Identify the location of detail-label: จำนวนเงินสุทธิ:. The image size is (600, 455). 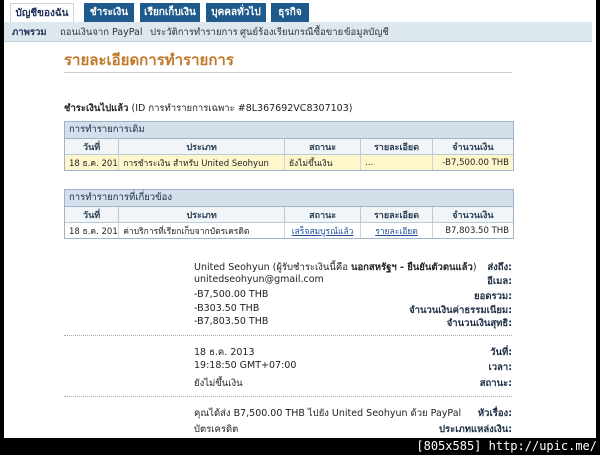
(479, 323).